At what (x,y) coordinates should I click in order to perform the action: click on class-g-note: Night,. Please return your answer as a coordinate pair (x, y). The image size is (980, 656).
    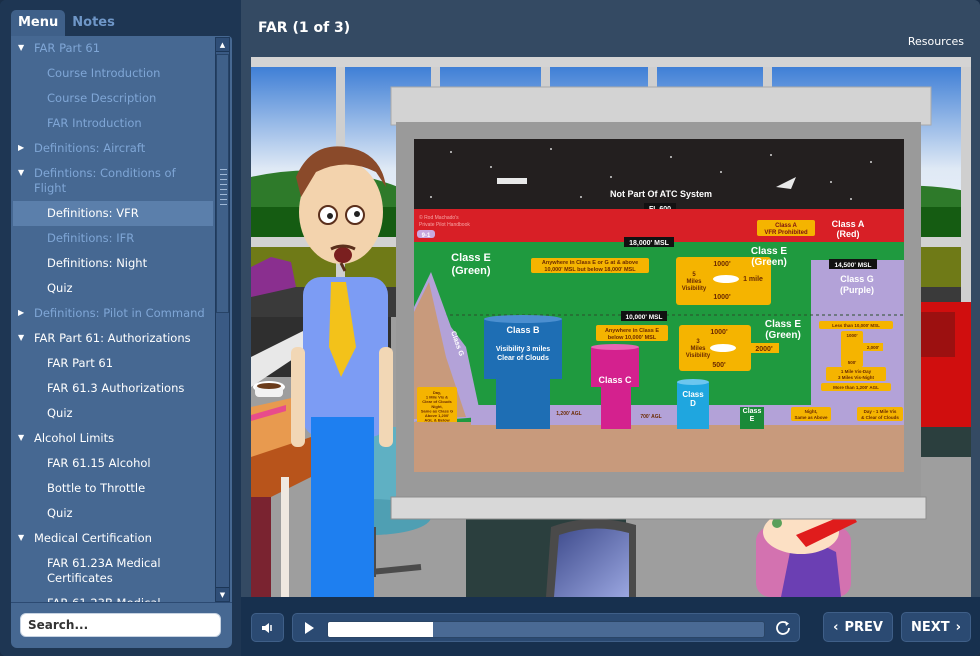
    Looking at the image, I should click on (811, 411).